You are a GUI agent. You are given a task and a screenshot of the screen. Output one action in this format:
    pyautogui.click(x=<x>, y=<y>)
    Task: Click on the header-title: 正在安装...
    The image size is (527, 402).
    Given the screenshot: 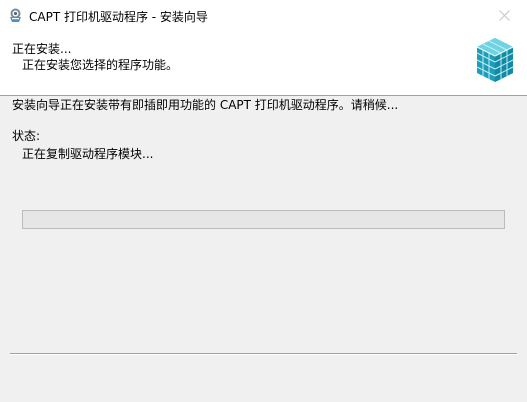 What is the action you would take?
    pyautogui.click(x=42, y=49)
    